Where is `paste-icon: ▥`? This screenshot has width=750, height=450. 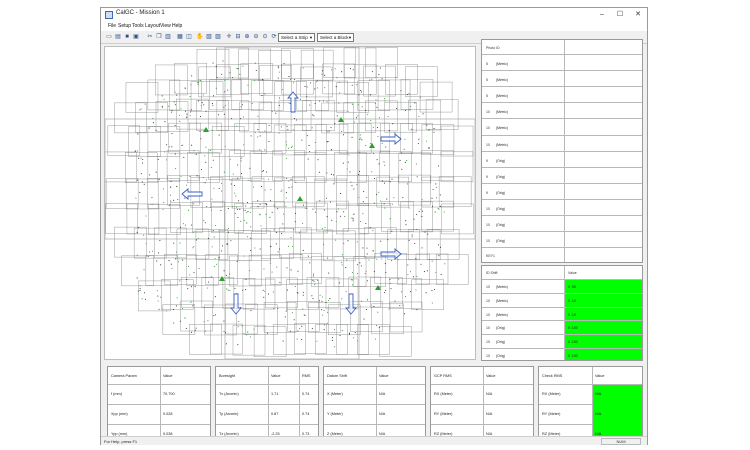
paste-icon: ▥ is located at coordinates (168, 37).